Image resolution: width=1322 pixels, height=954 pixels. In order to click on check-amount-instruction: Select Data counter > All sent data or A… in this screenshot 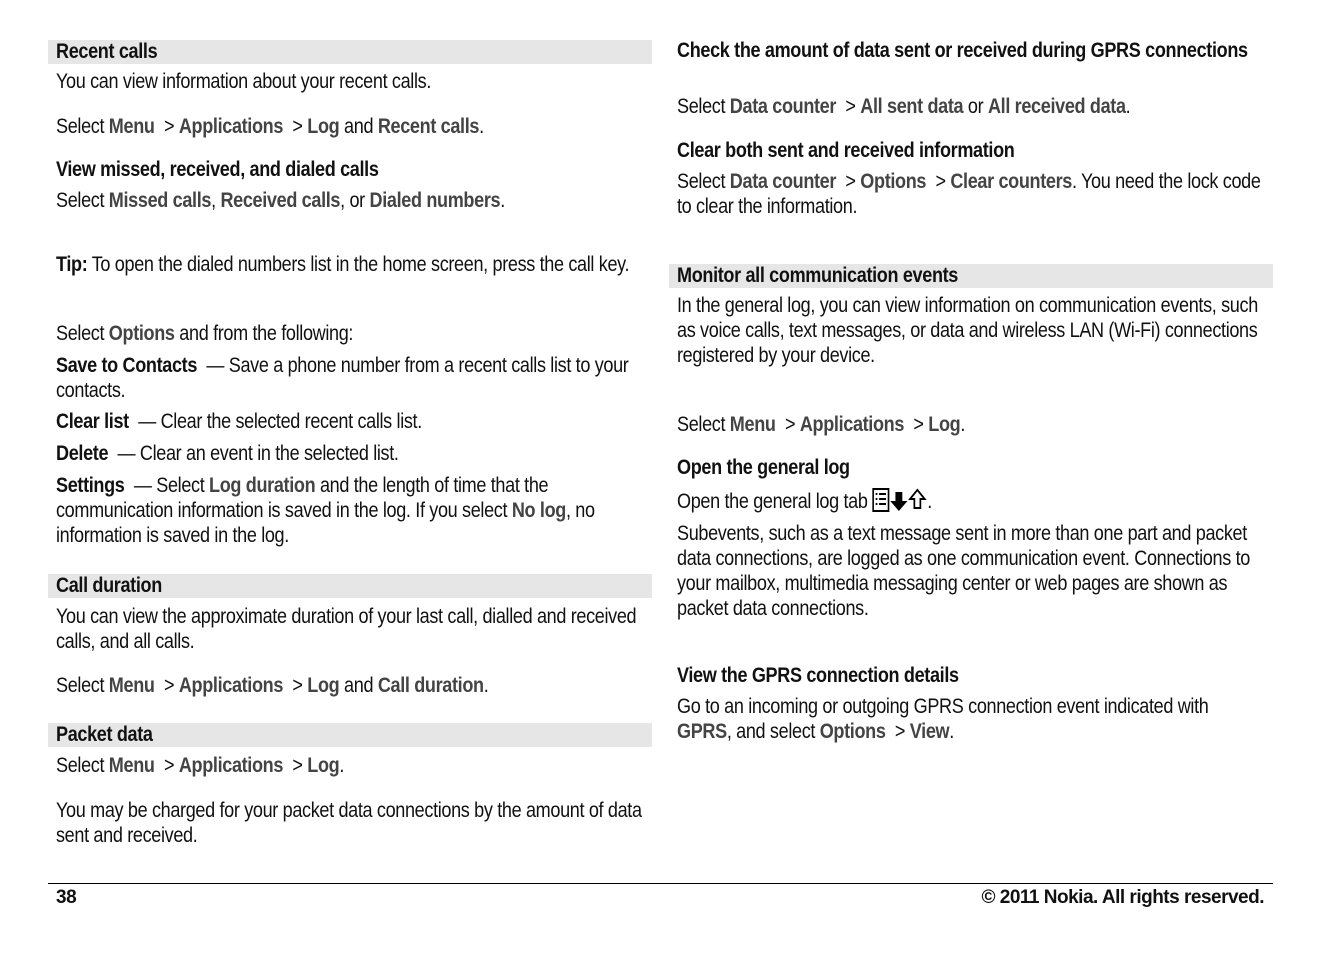, I will do `click(971, 106)`.